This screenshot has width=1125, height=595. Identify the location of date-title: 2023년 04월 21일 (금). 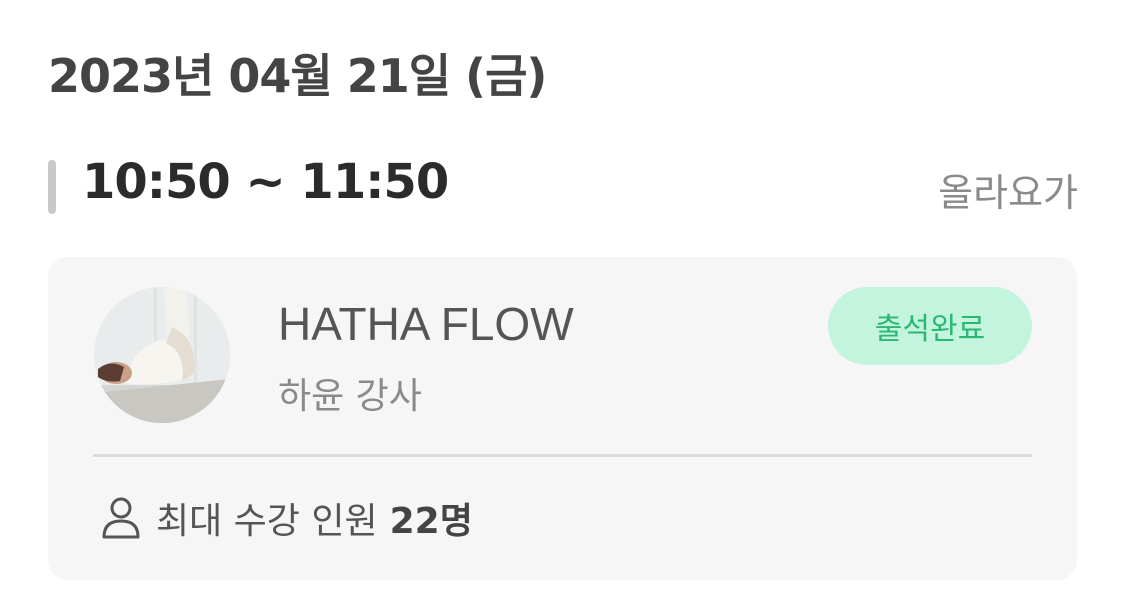
(297, 76).